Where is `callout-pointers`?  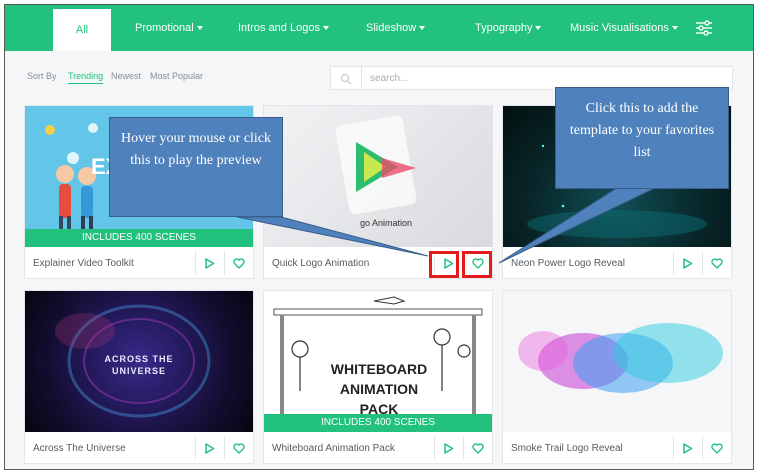 callout-pointers is located at coordinates (446, 225).